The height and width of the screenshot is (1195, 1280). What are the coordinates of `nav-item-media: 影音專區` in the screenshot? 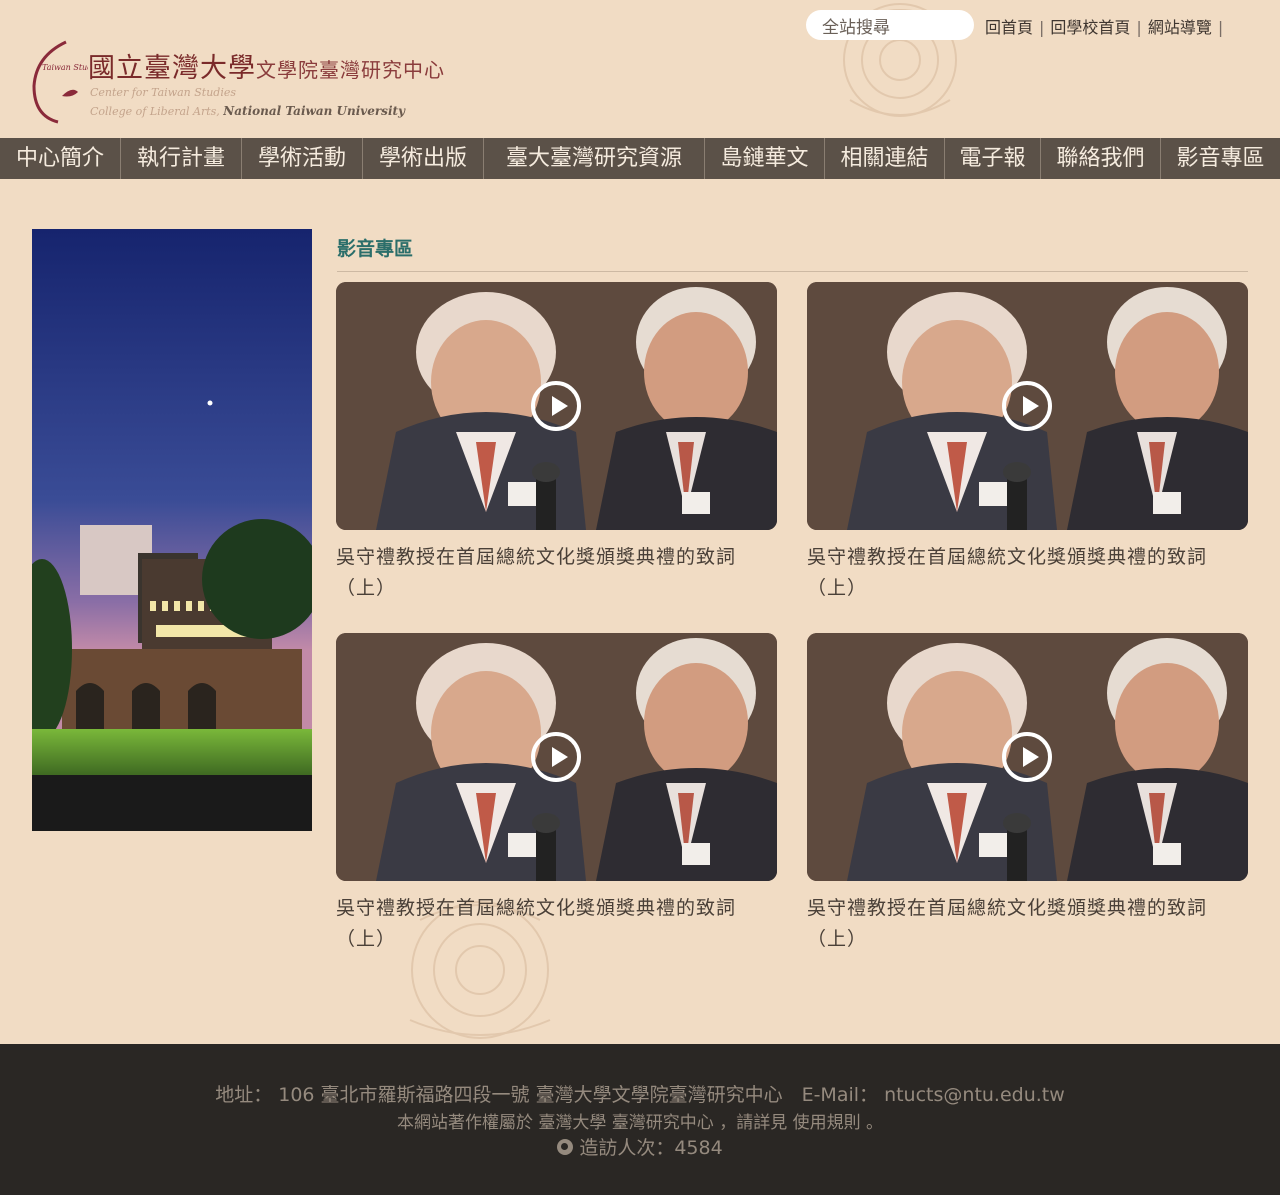 It's located at (1220, 158).